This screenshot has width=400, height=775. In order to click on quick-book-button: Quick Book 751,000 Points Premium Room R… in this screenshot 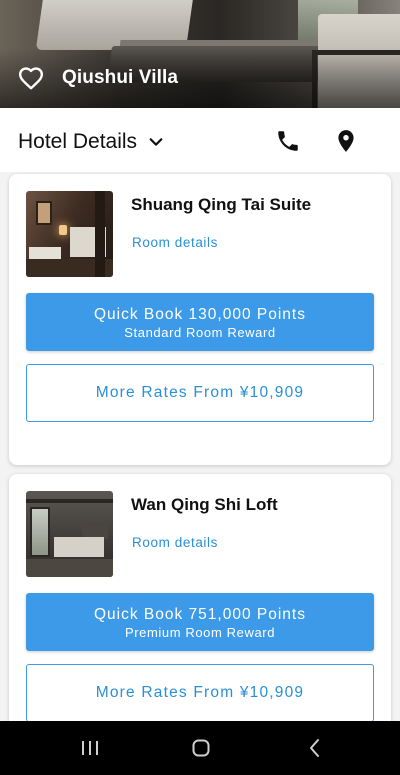, I will do `click(200, 622)`.